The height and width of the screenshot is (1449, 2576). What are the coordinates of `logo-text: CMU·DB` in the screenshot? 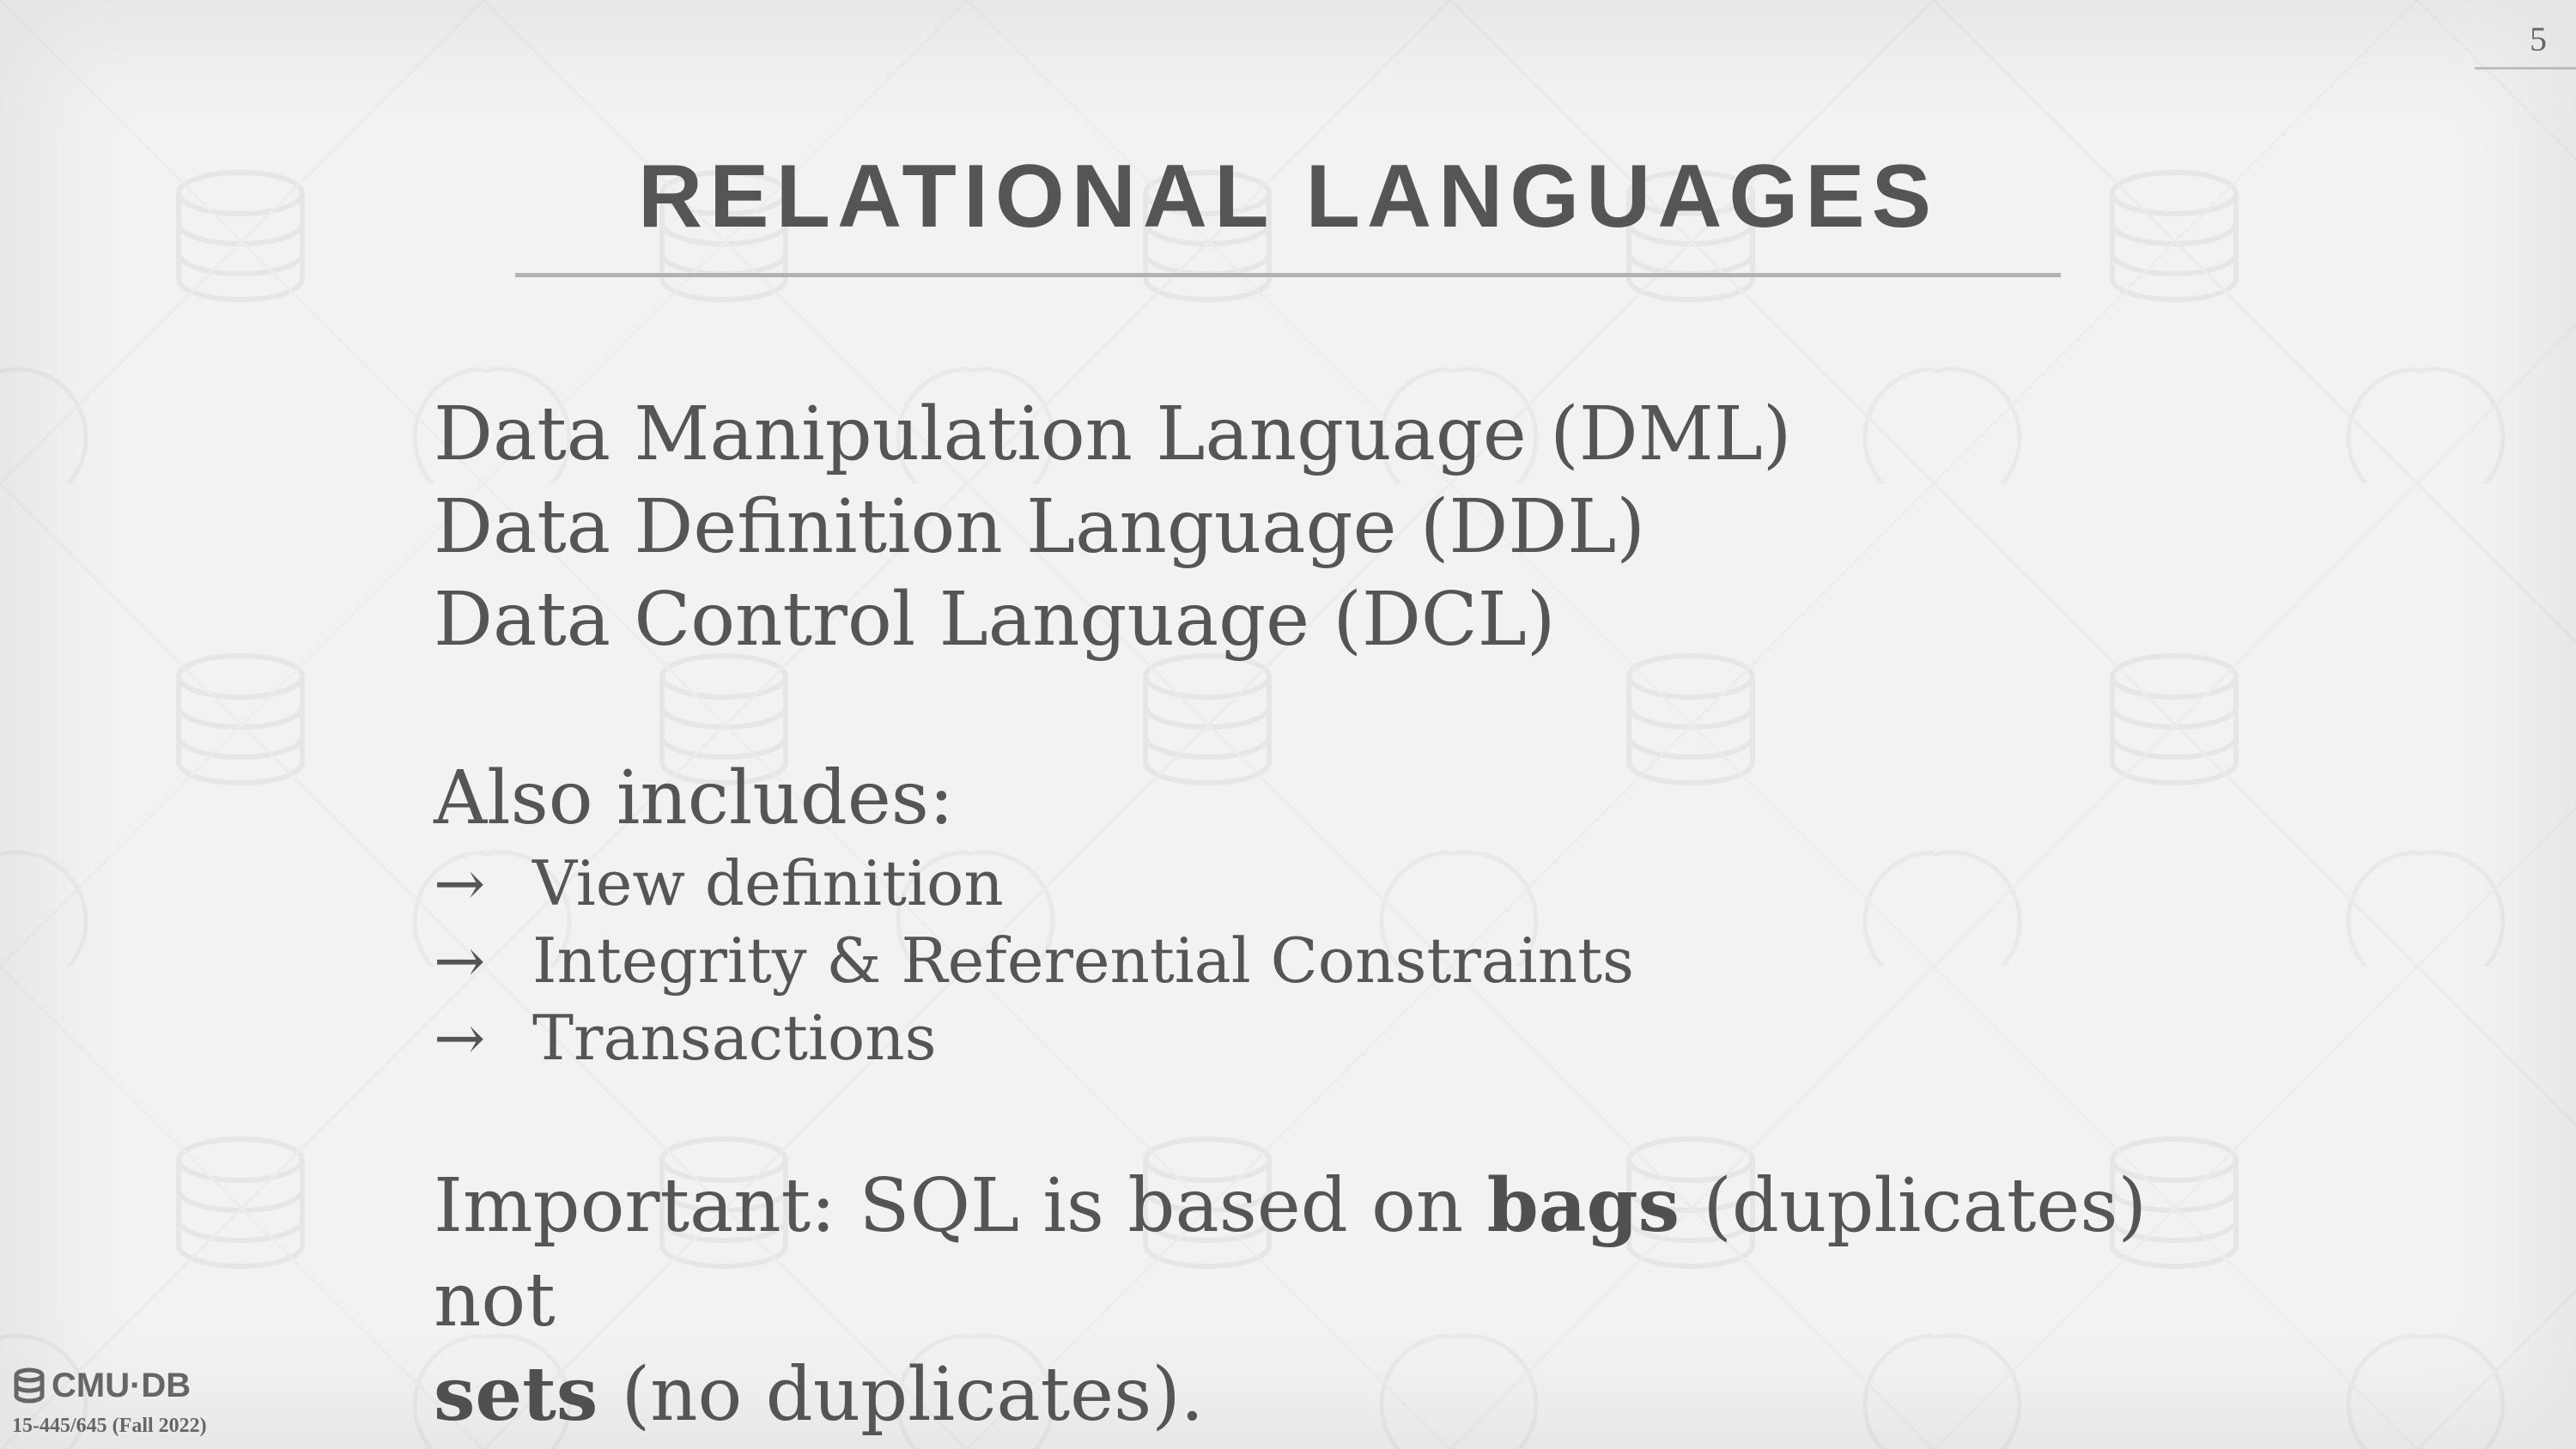 It's located at (122, 1385).